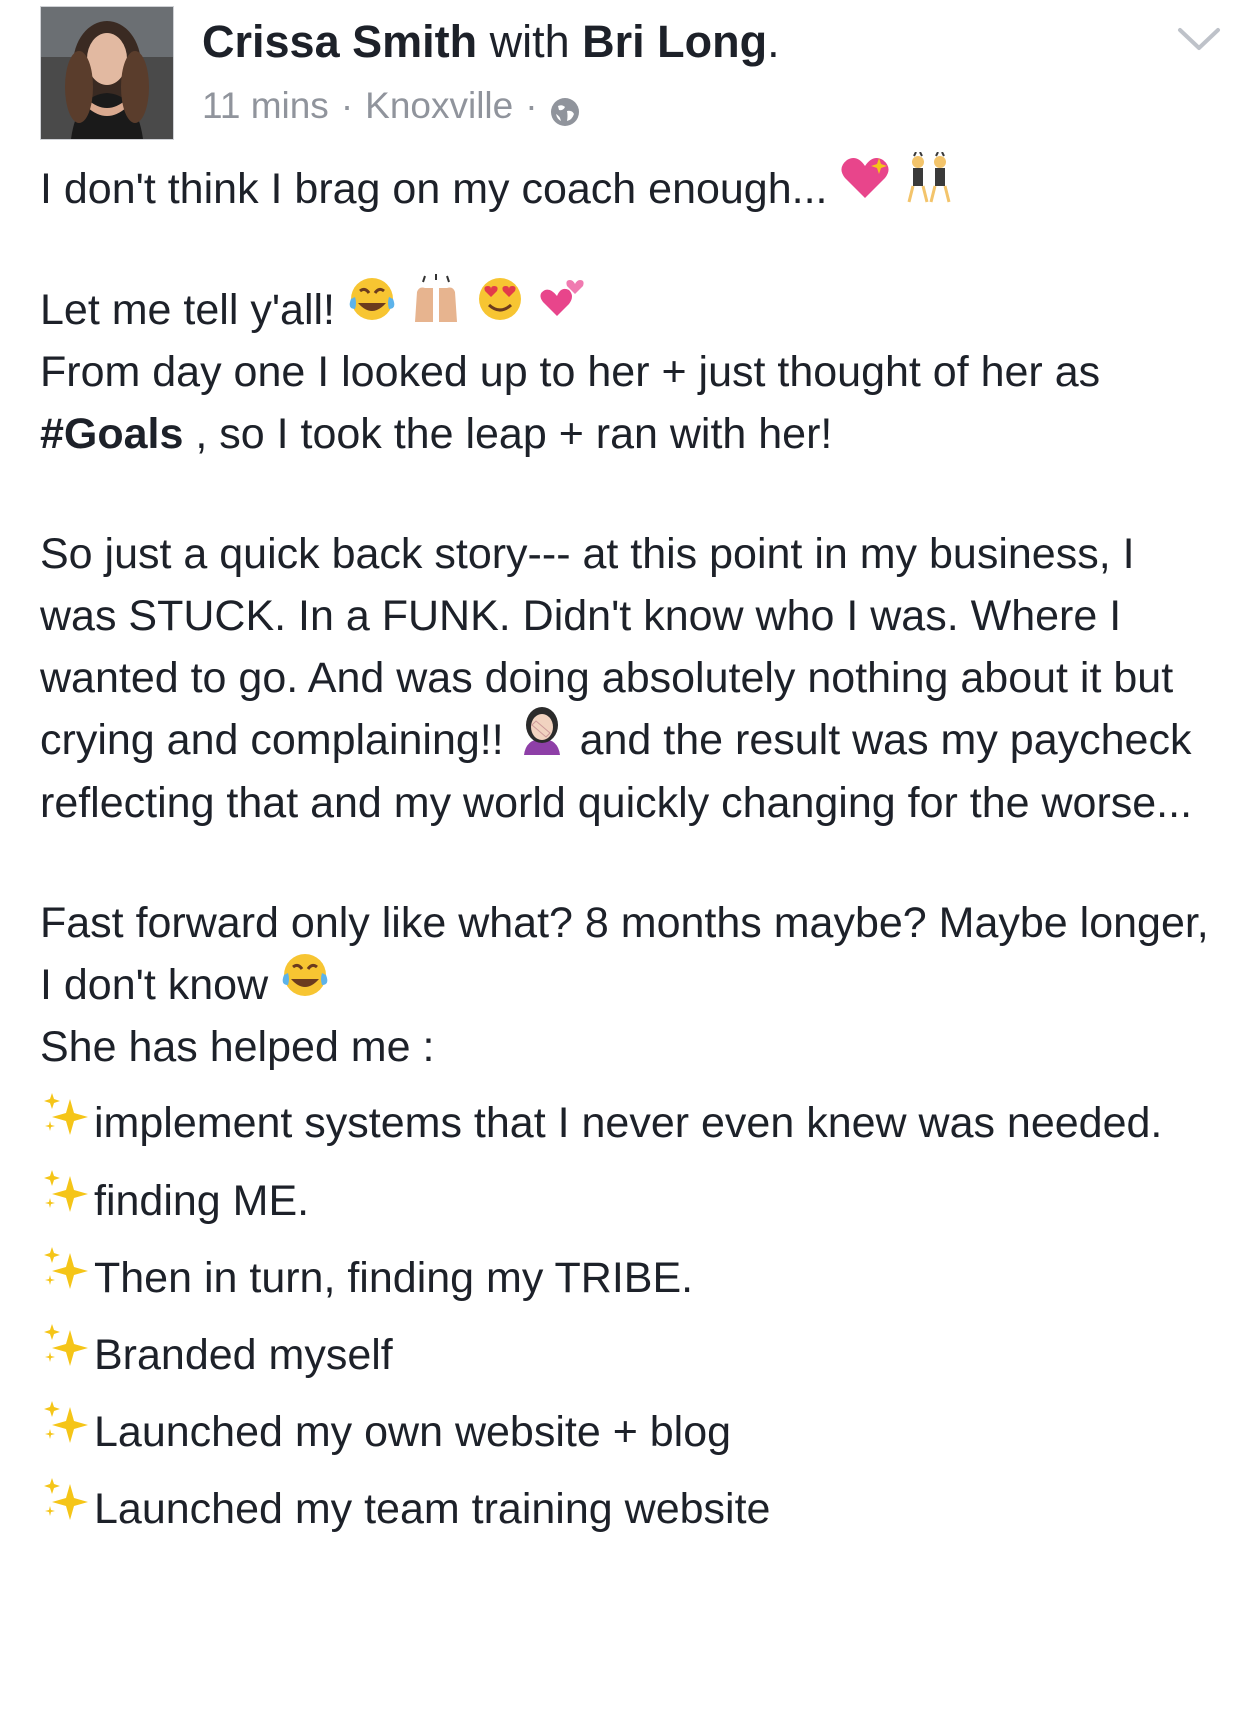  I want to click on post-meta: 11 mins · Knoxville ·, so click(391, 106).